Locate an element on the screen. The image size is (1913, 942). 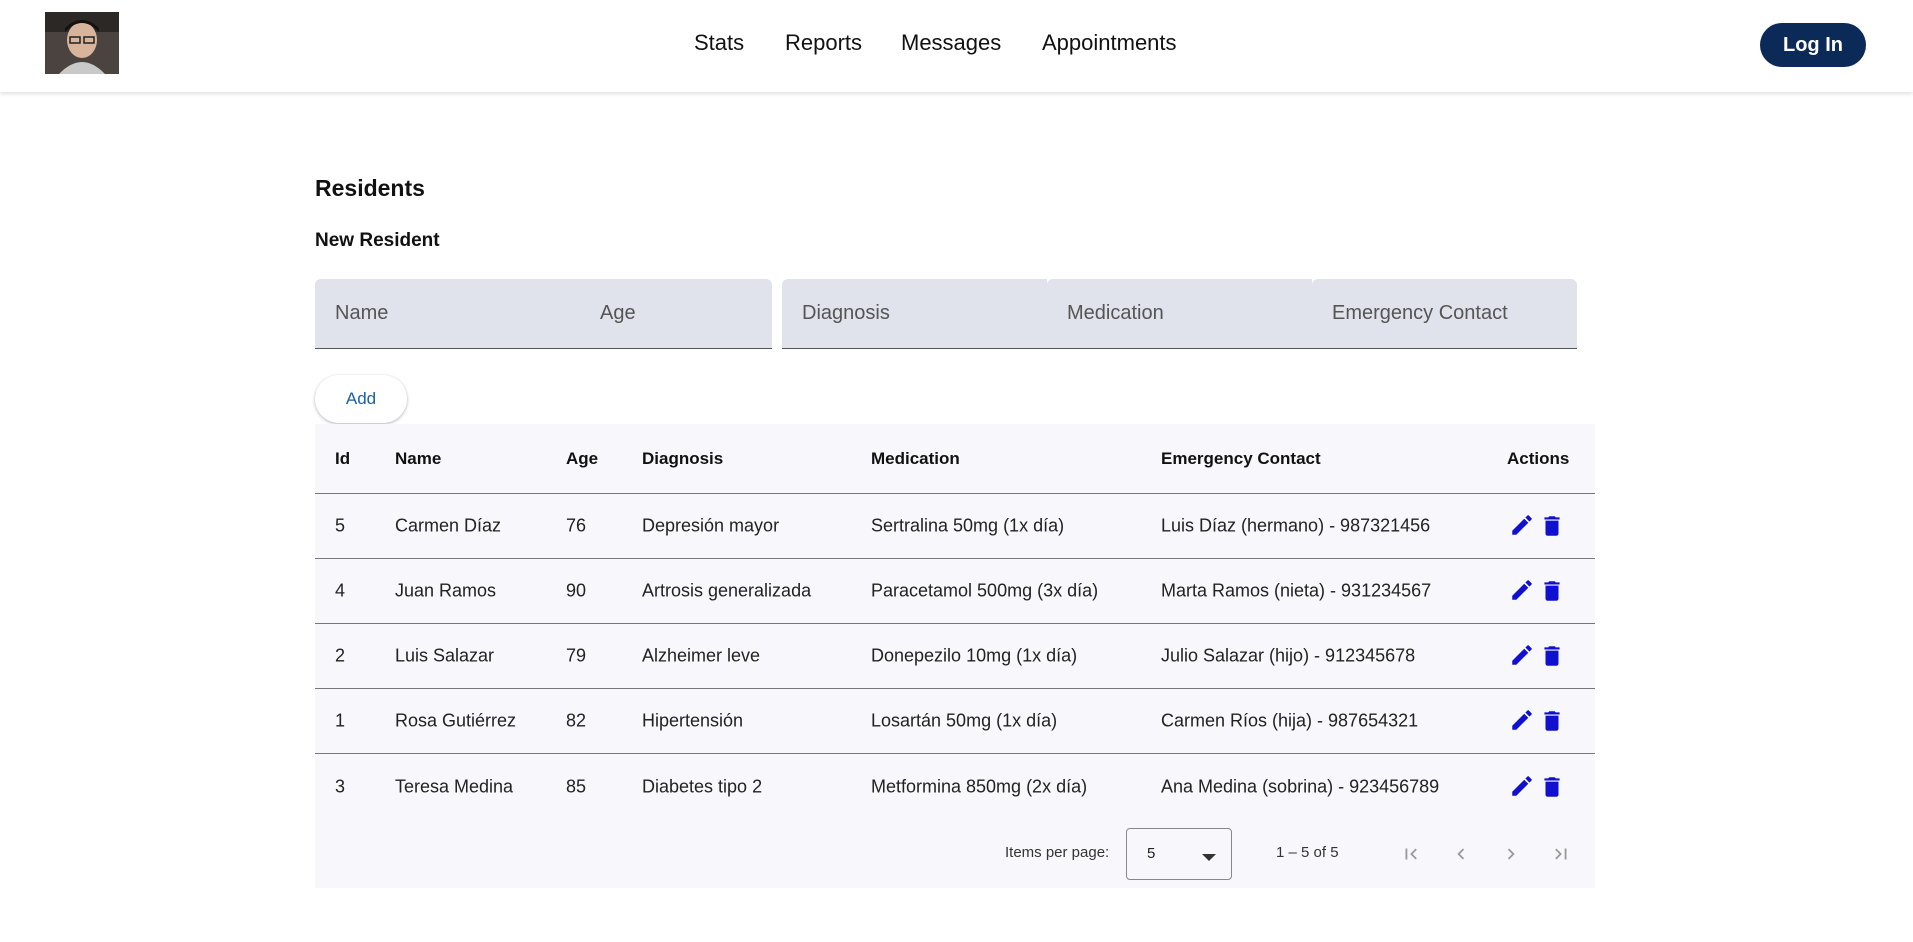
column-header: Age is located at coordinates (582, 458).